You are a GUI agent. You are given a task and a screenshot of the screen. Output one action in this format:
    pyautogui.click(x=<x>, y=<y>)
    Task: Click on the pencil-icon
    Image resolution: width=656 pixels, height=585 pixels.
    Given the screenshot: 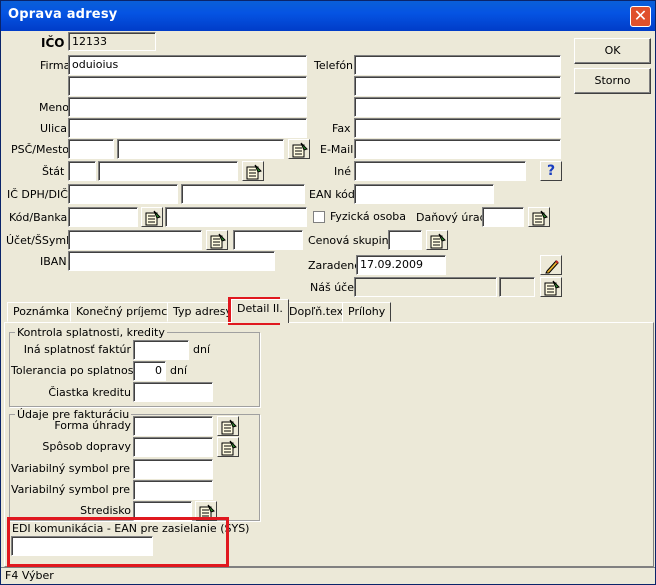 What is the action you would take?
    pyautogui.click(x=552, y=267)
    